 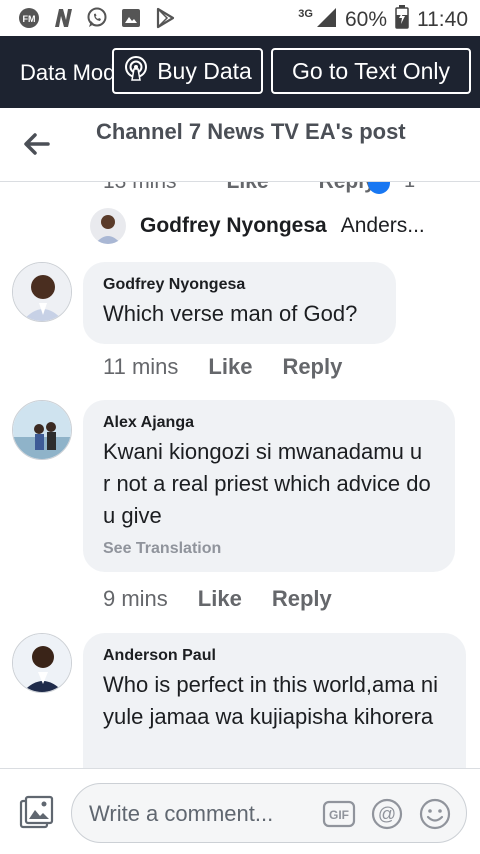 What do you see at coordinates (402, 20) in the screenshot?
I see `battery-icon` at bounding box center [402, 20].